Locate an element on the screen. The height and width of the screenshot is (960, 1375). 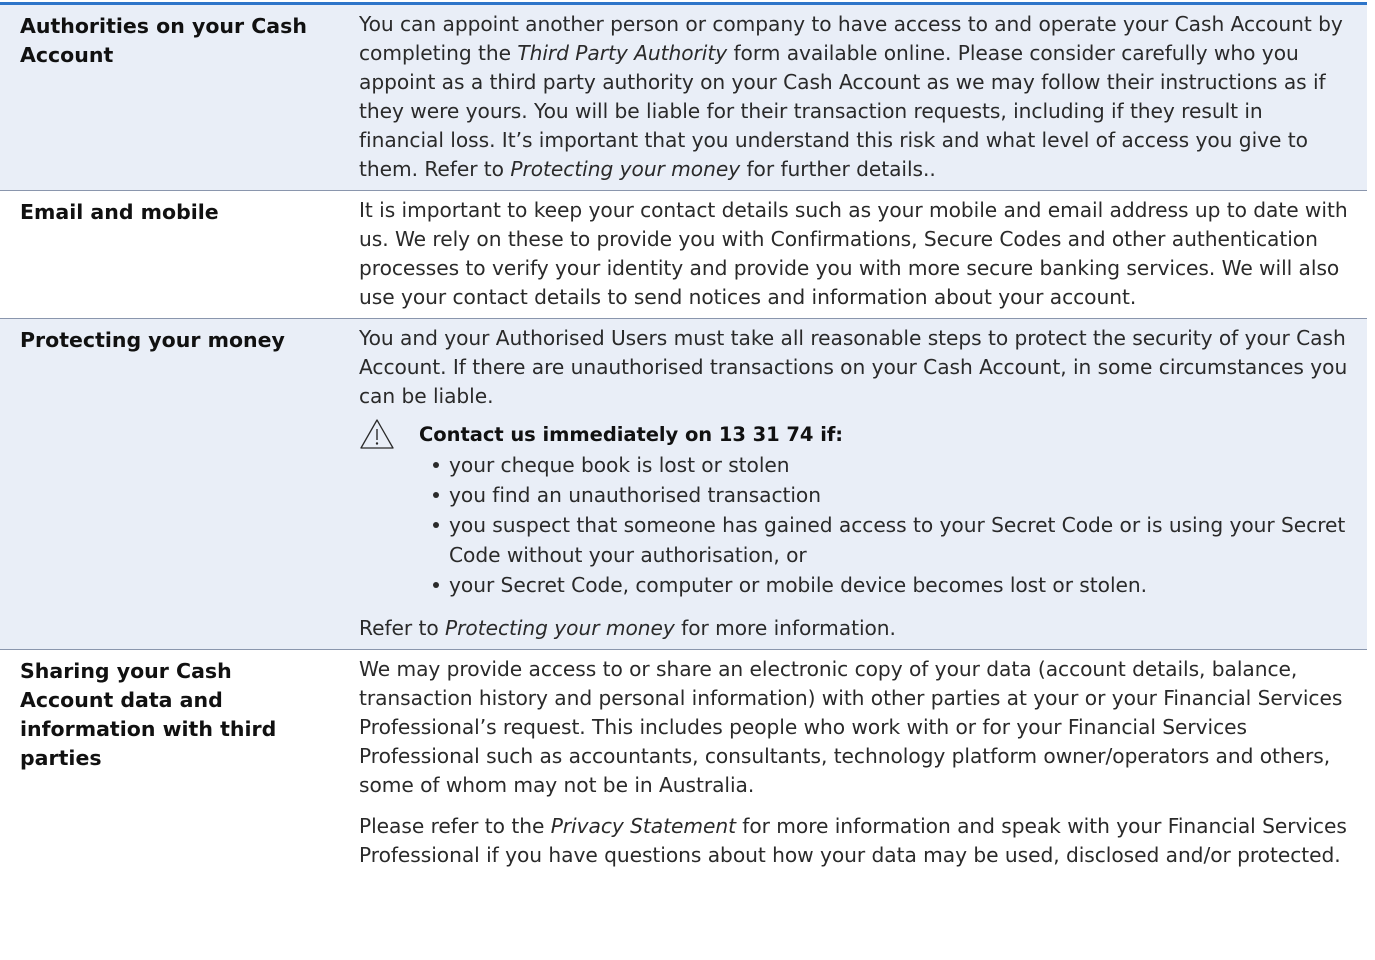
italic-reference: Third Party Authority is located at coordinates (622, 53).